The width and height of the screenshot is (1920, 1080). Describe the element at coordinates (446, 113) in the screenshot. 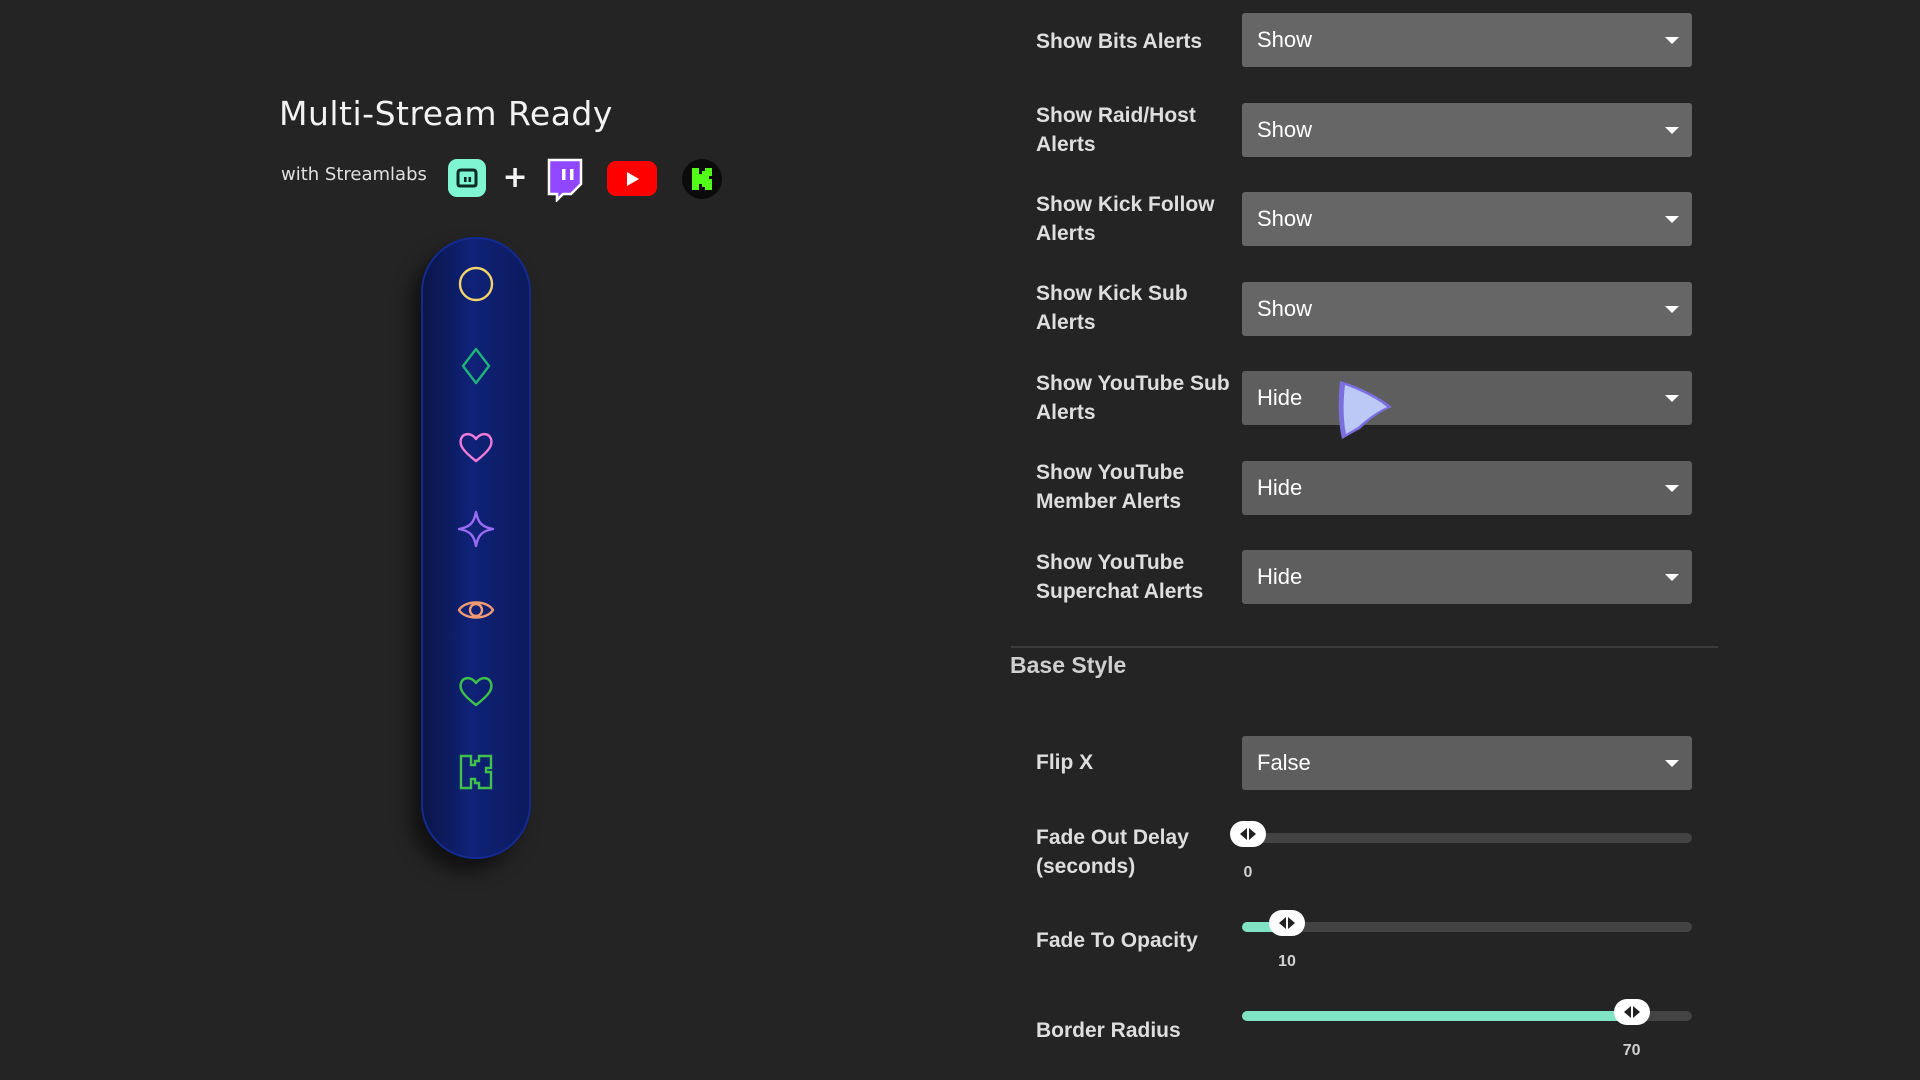

I see `promo-title: Multi-Stream Ready` at that location.